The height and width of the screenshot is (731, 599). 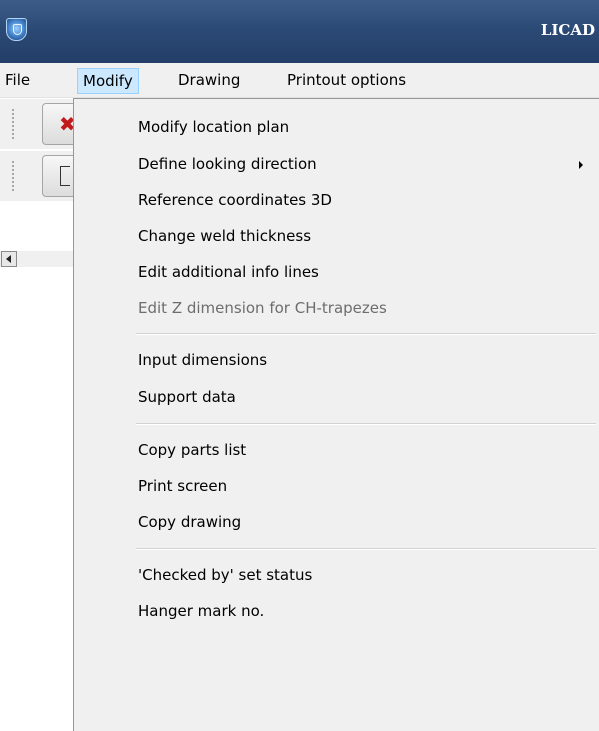 What do you see at coordinates (65, 176) in the screenshot?
I see `drawing-box-icon` at bounding box center [65, 176].